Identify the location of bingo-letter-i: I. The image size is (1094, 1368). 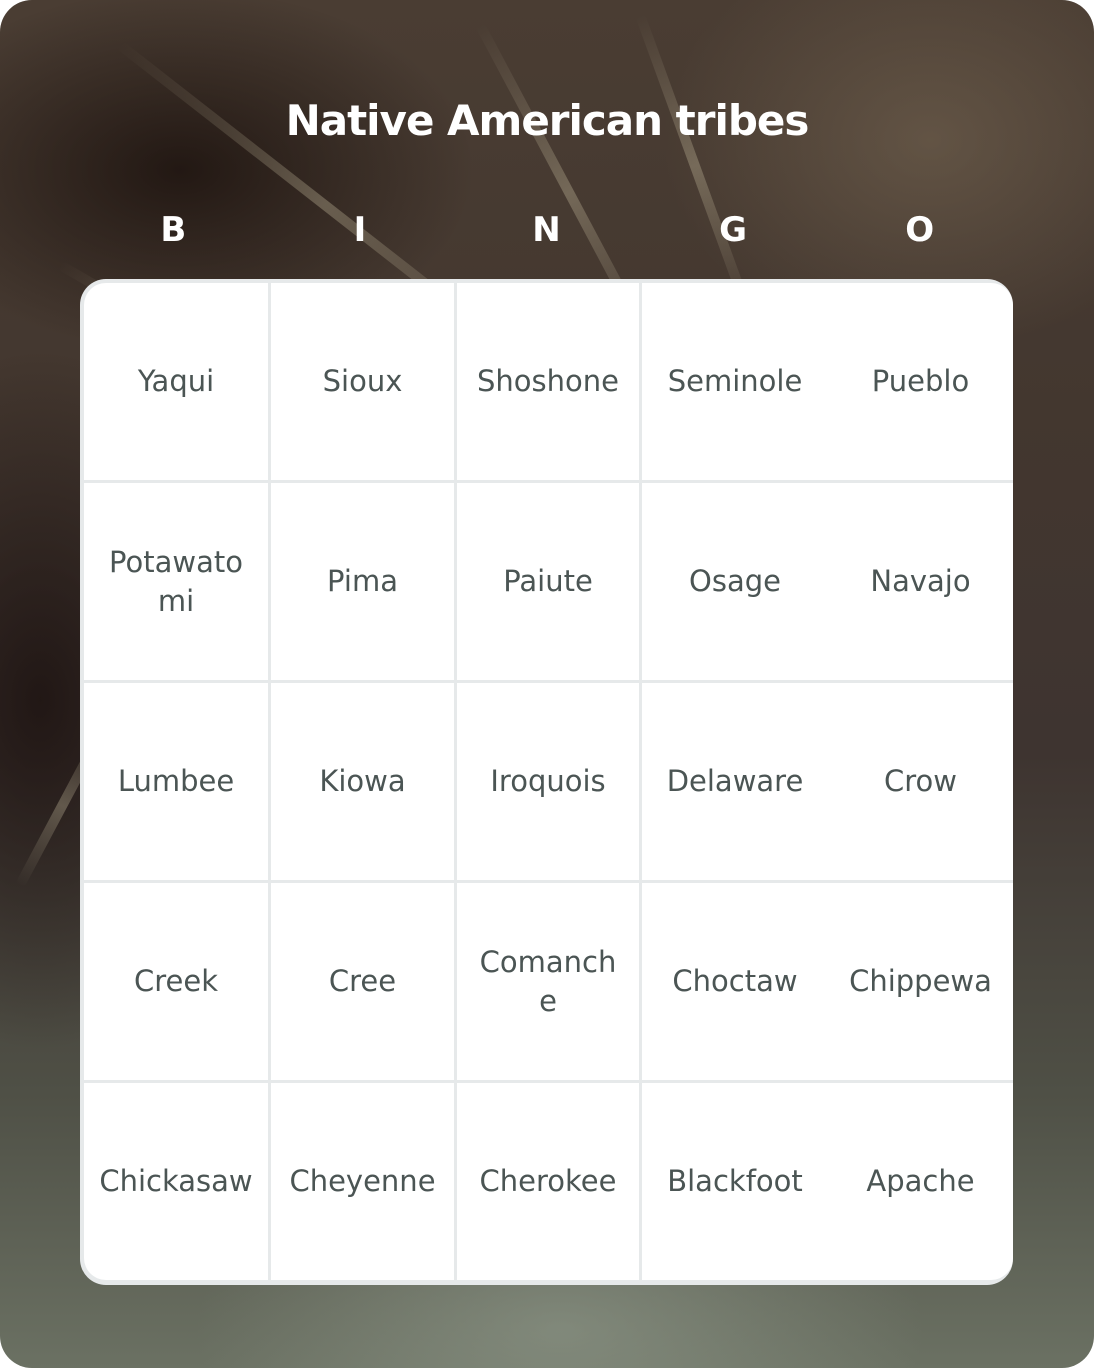
(360, 230).